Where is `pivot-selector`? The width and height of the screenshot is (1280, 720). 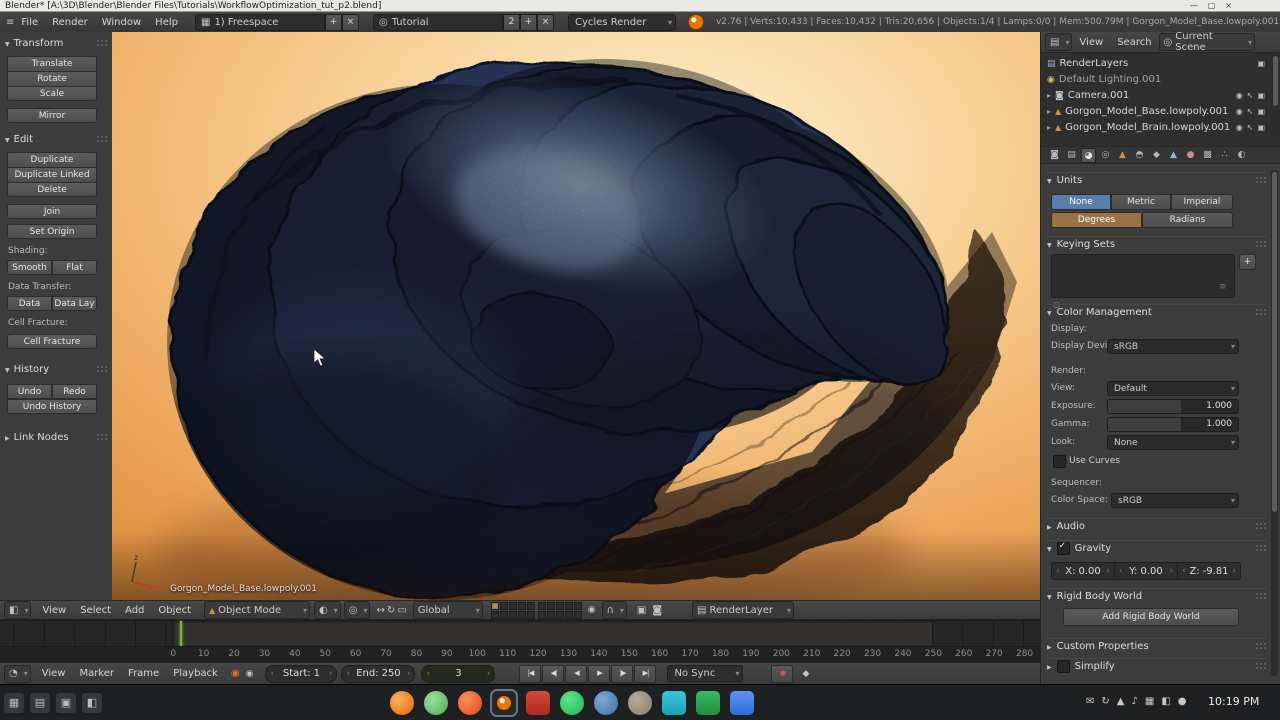
pivot-selector is located at coordinates (357, 610).